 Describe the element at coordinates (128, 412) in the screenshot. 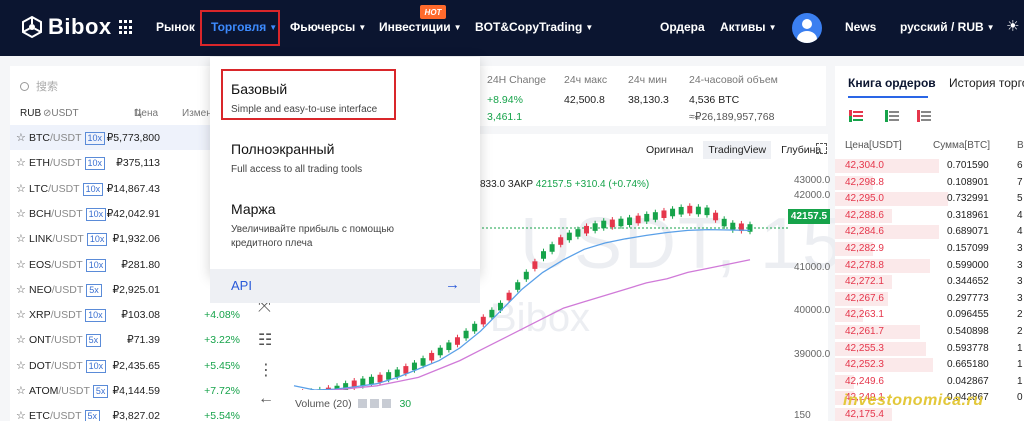

I see `market-row: ☆ ETC/USDT 5x ₽3,827.02 +5.54%` at that location.